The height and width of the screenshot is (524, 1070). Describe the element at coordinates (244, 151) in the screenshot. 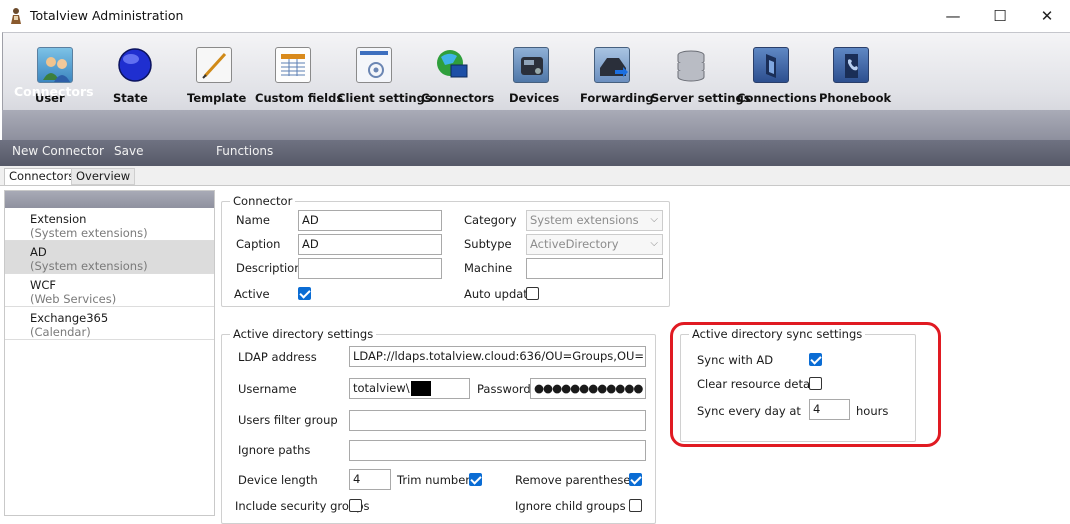

I see `functions-menu: Functions` at that location.